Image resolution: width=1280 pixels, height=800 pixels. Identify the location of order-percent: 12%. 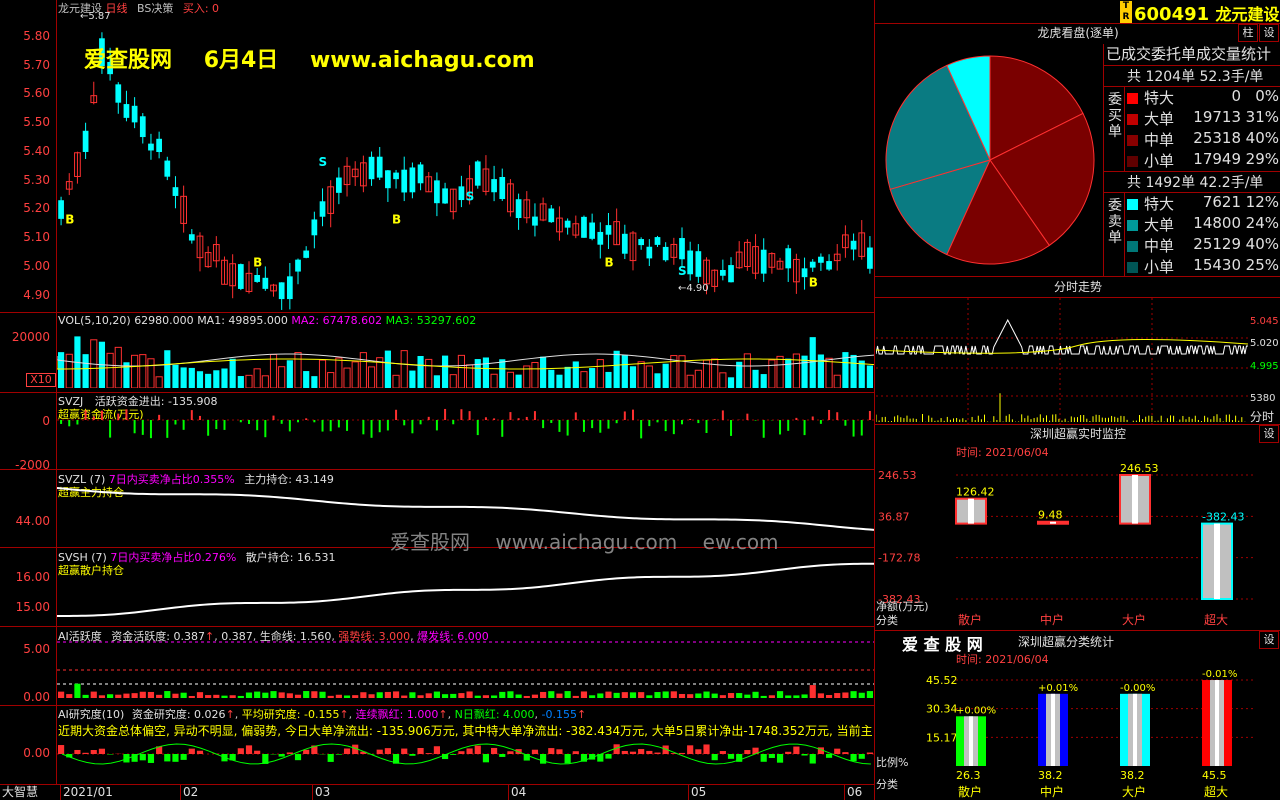
(1262, 202).